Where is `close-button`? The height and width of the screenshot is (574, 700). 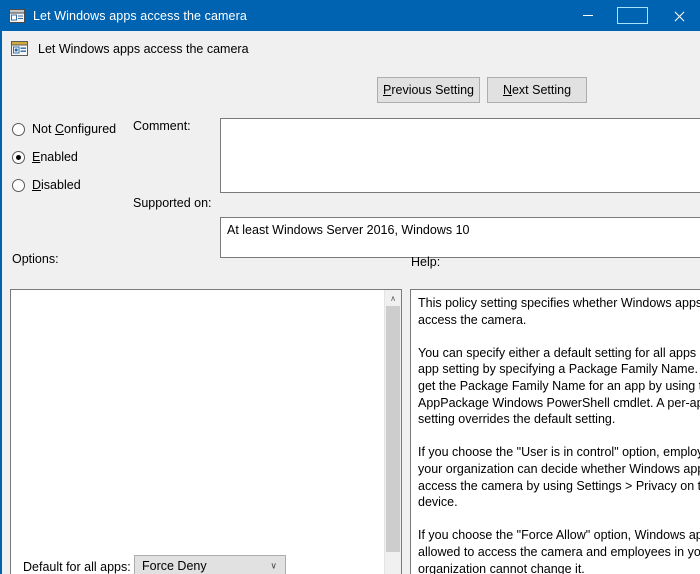 close-button is located at coordinates (677, 15).